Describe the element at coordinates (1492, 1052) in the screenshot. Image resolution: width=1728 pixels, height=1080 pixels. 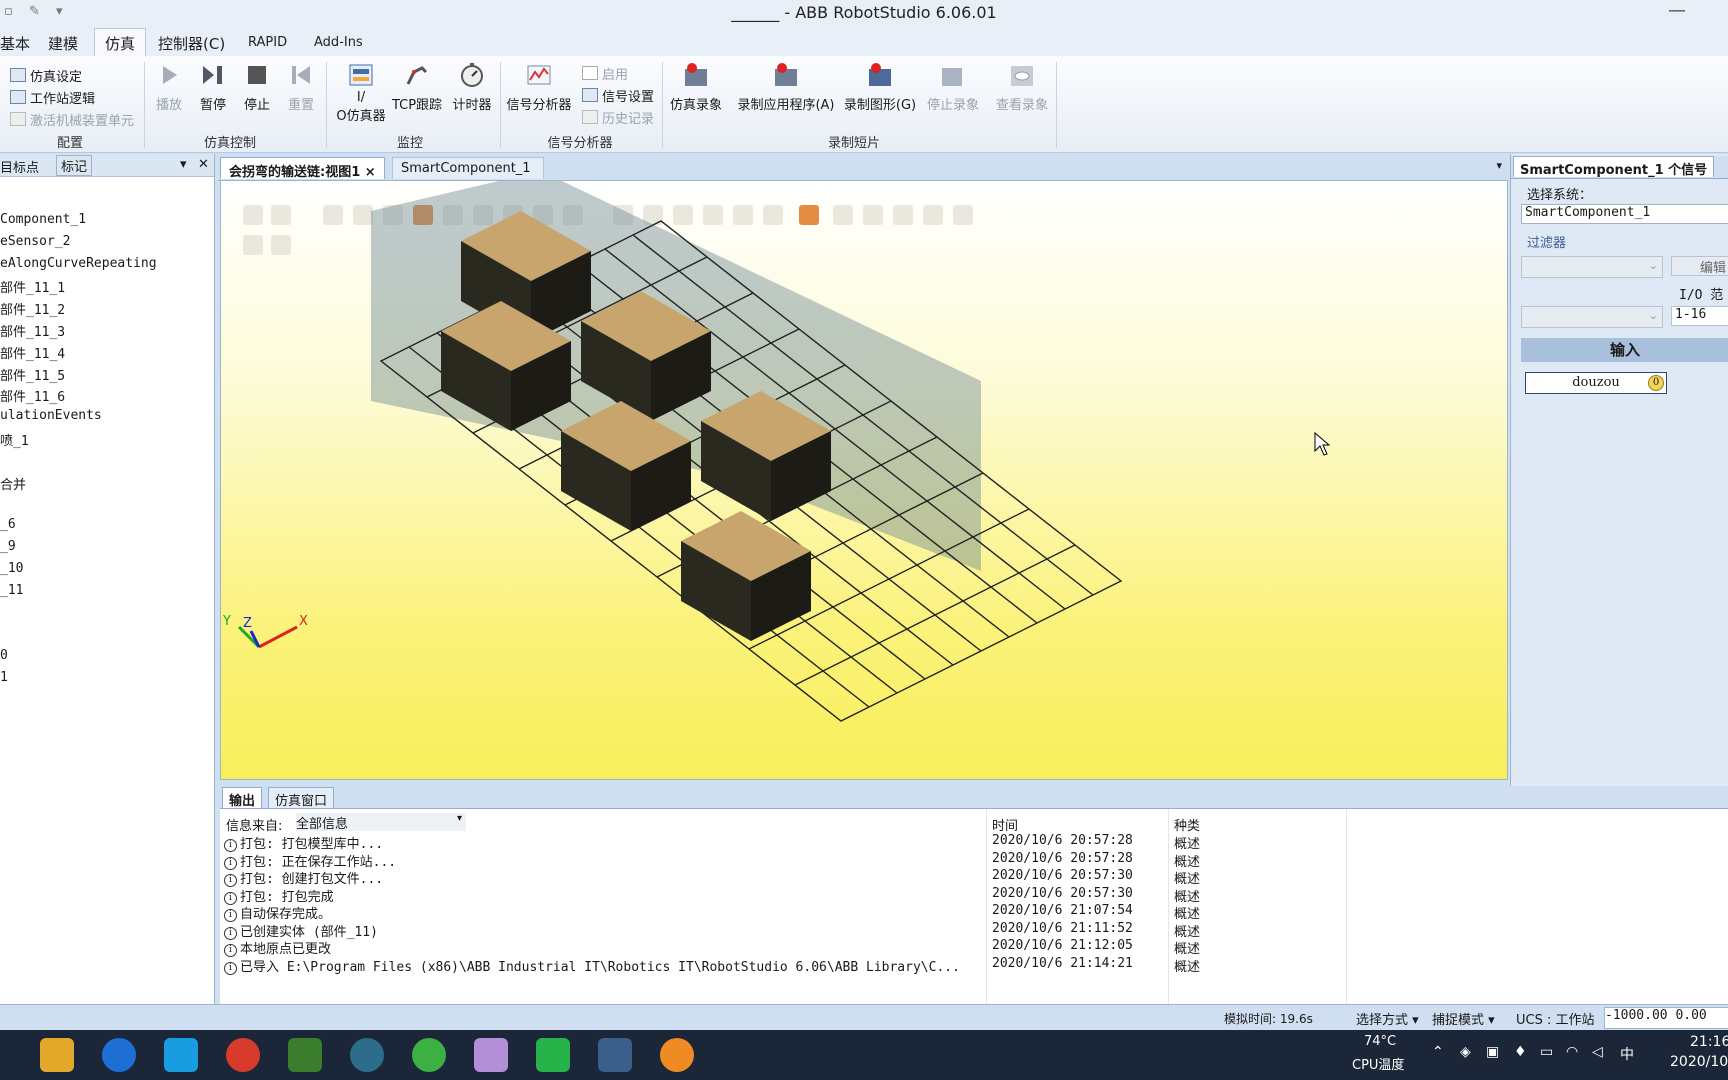
I see `security-icon: ▣` at that location.